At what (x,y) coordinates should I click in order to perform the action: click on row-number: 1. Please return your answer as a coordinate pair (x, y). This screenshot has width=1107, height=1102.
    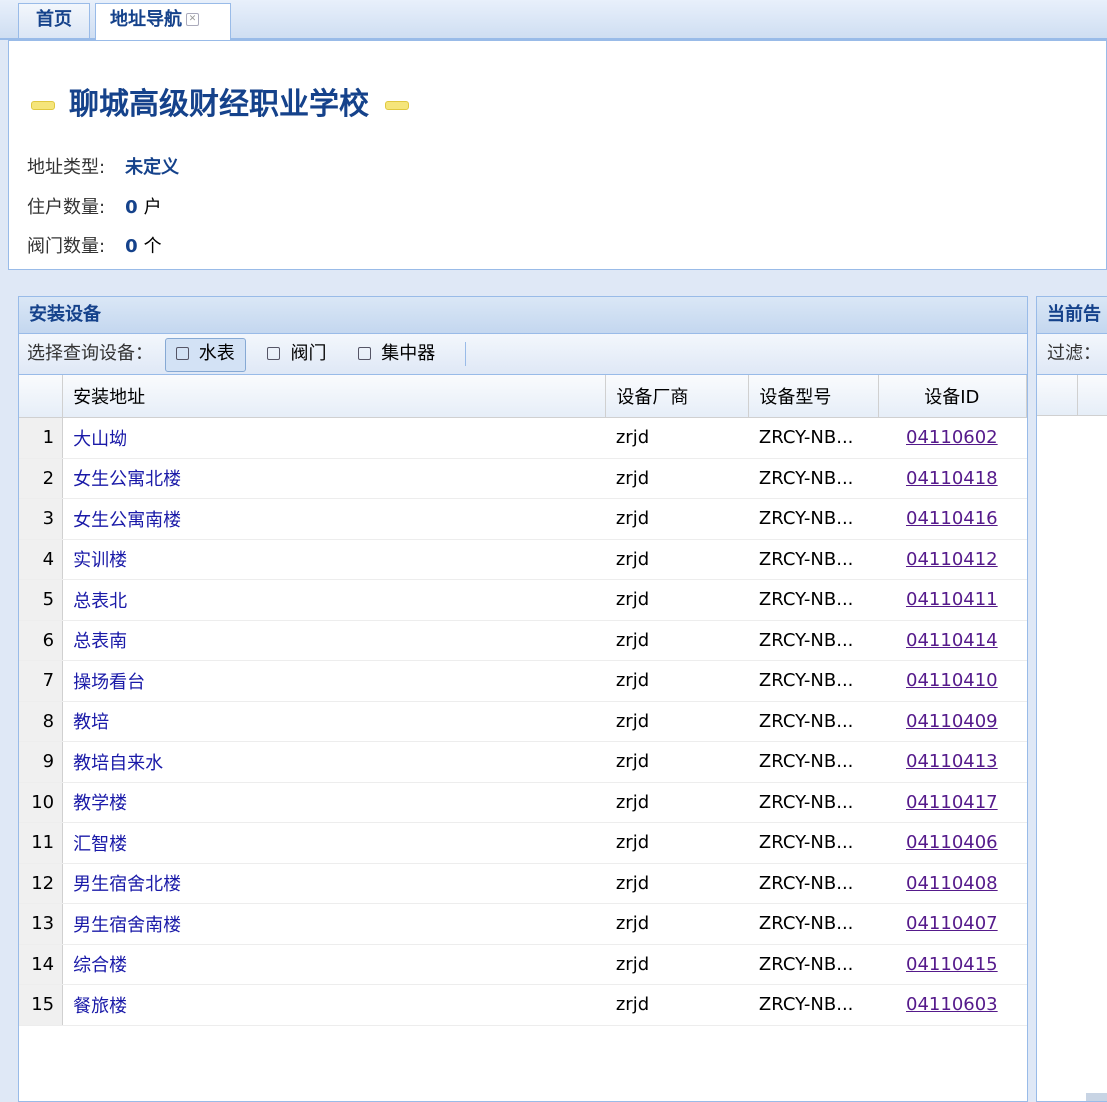
    Looking at the image, I should click on (41, 438).